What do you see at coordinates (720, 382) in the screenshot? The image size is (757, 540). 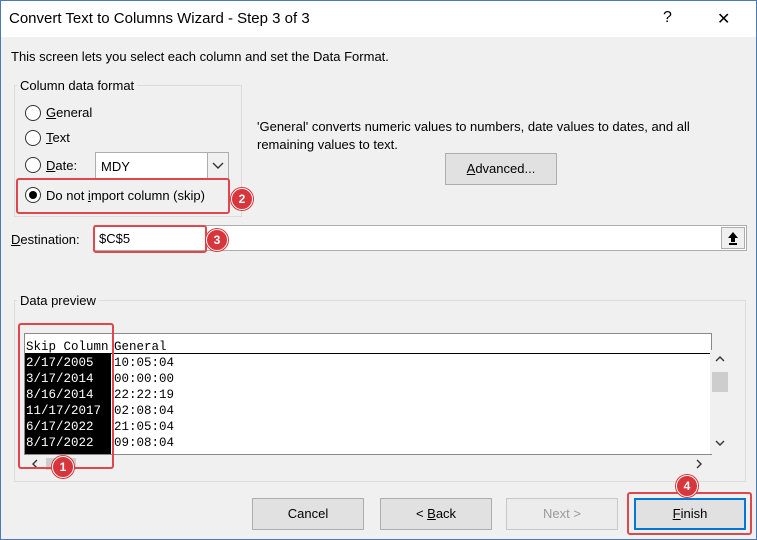 I see `scroll-thumb` at bounding box center [720, 382].